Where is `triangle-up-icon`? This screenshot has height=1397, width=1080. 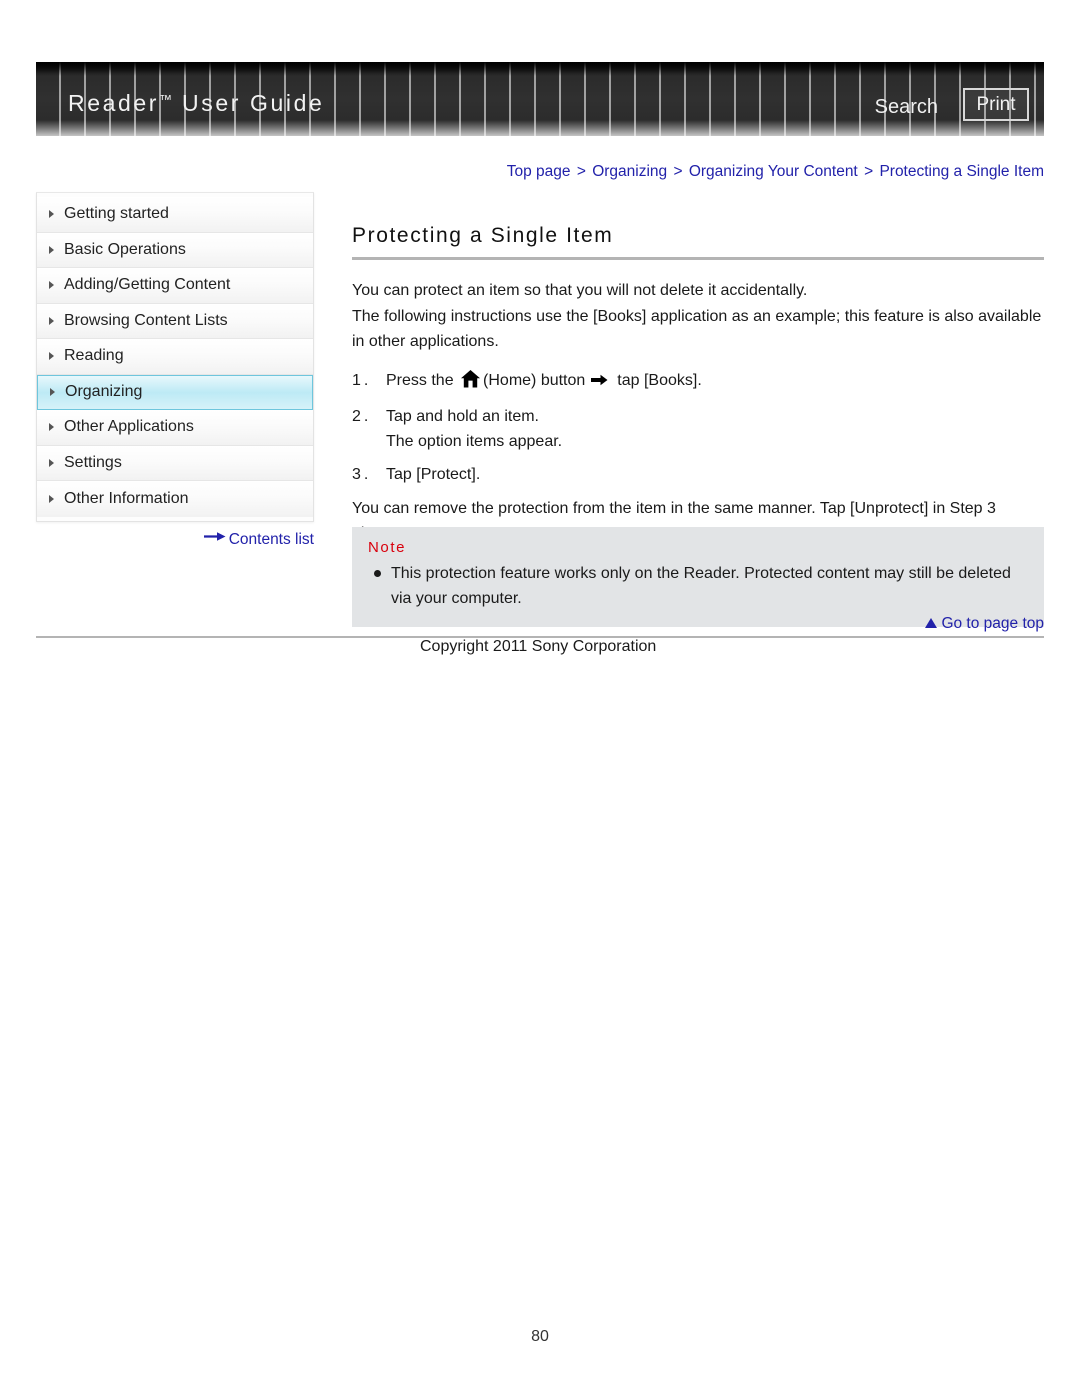 triangle-up-icon is located at coordinates (931, 623).